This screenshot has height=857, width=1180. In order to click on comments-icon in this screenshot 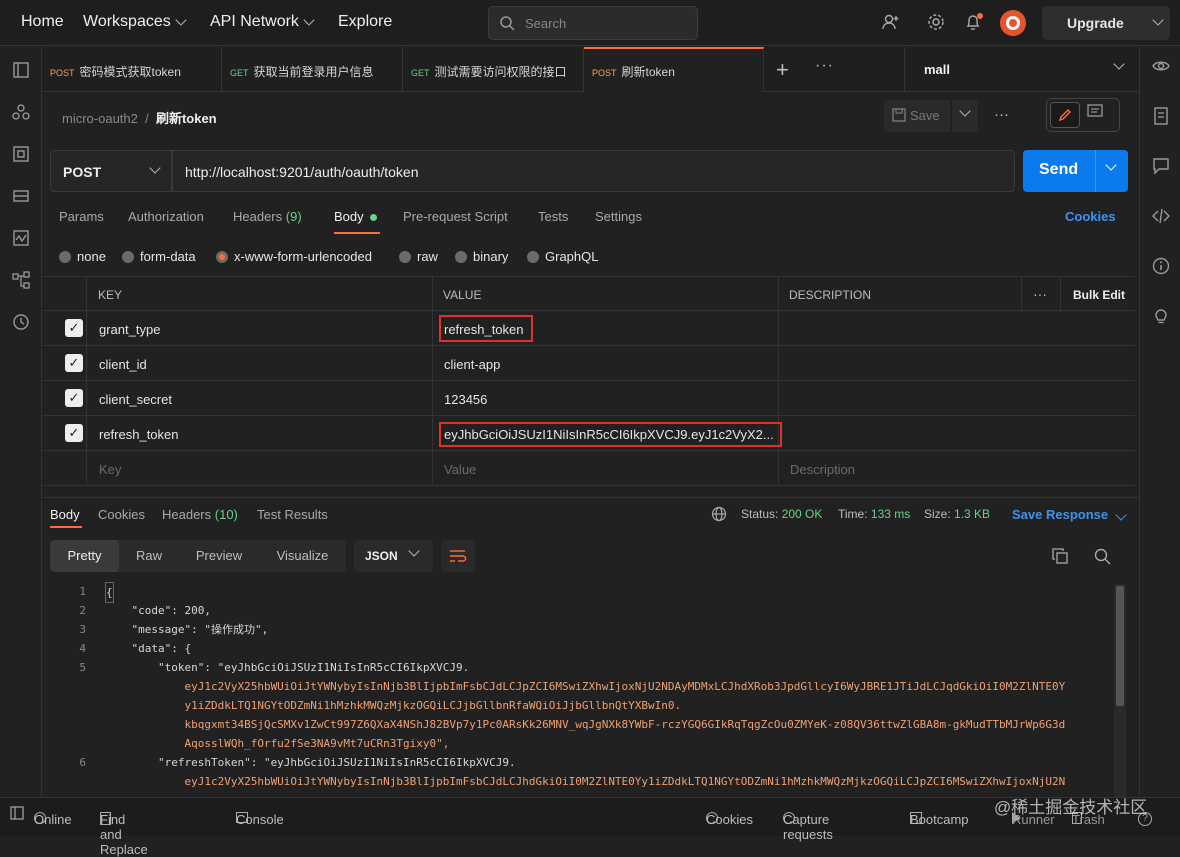, I will do `click(1161, 168)`.